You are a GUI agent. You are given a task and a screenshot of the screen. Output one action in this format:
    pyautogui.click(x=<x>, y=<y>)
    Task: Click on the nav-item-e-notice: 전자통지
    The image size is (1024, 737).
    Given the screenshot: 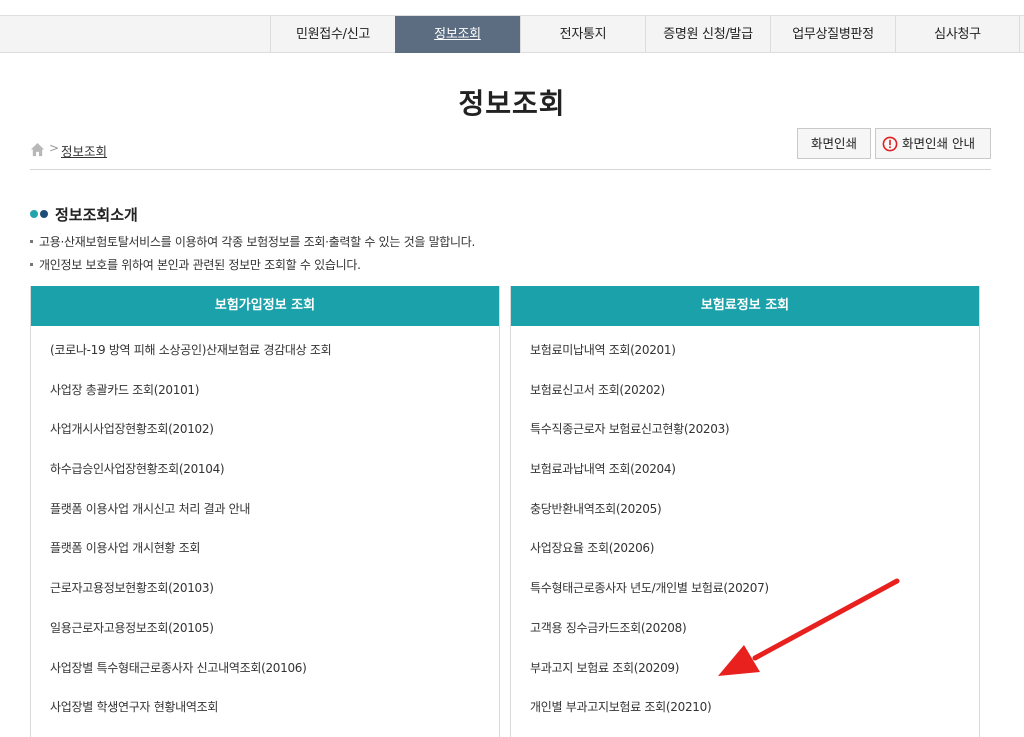 What is the action you would take?
    pyautogui.click(x=582, y=34)
    